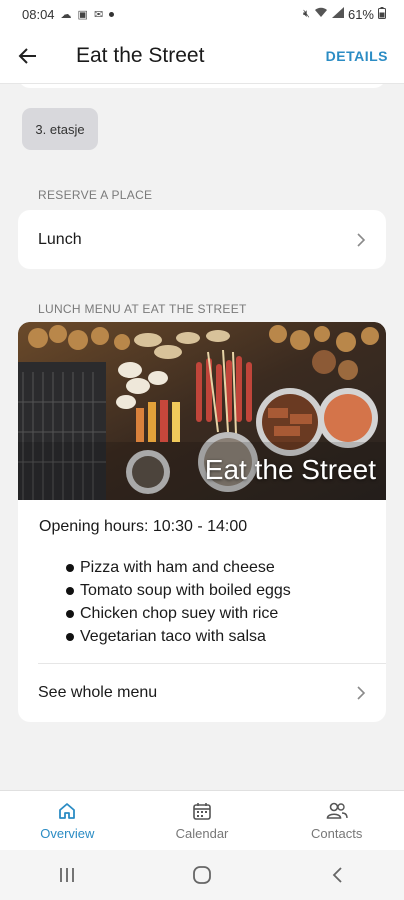 Image resolution: width=404 pixels, height=900 pixels. I want to click on battery-icon, so click(382, 14).